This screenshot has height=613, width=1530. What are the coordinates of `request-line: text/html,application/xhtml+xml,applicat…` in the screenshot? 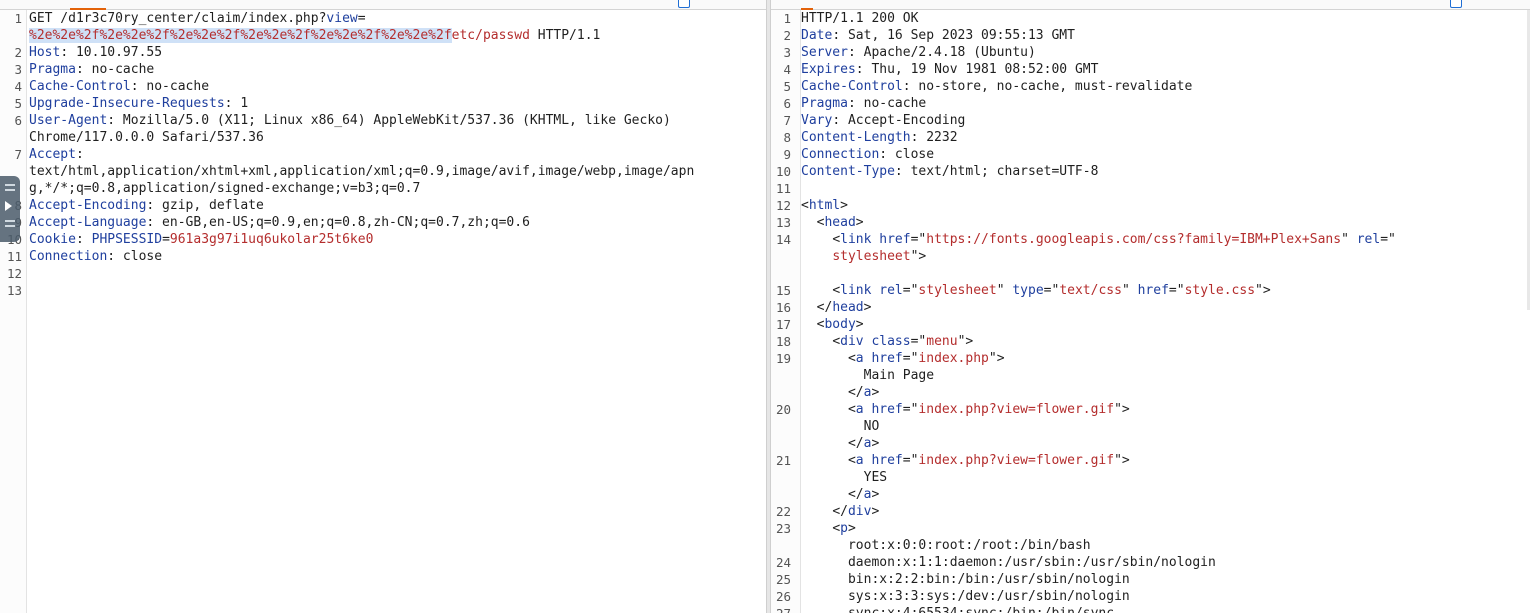 It's located at (383, 171).